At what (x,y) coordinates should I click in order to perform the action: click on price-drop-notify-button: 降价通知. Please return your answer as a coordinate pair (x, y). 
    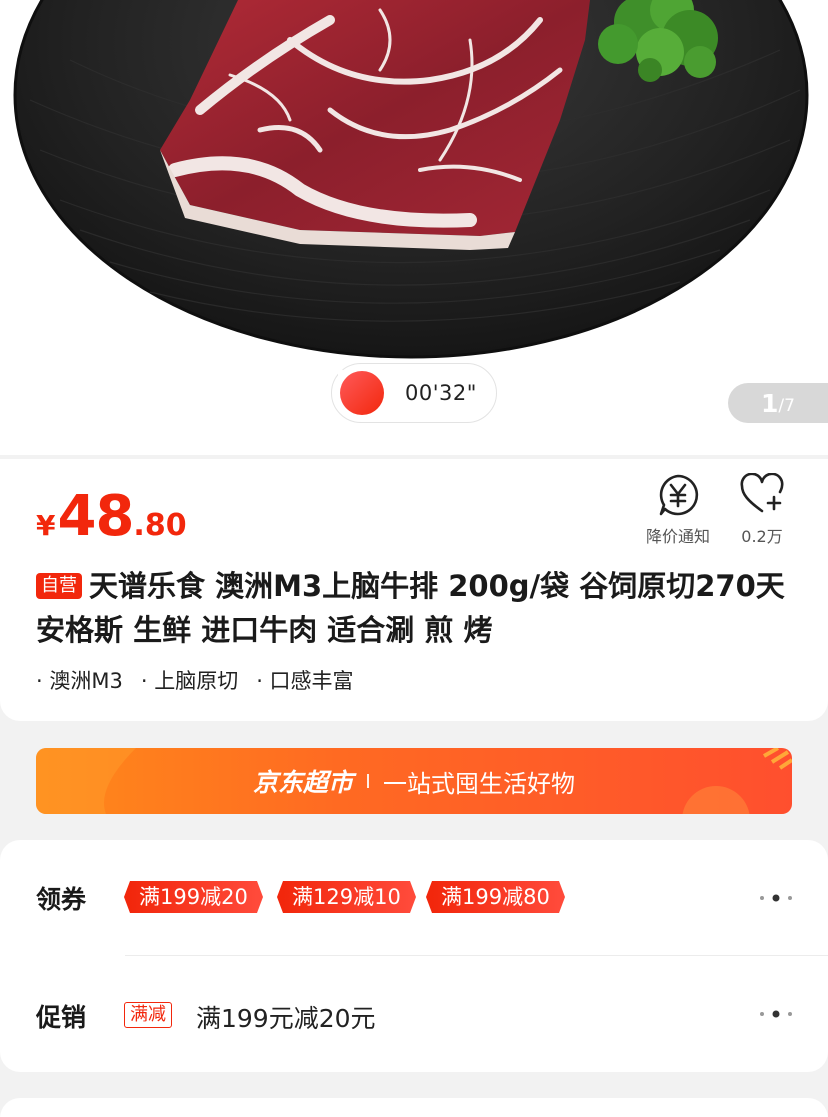
    Looking at the image, I should click on (678, 510).